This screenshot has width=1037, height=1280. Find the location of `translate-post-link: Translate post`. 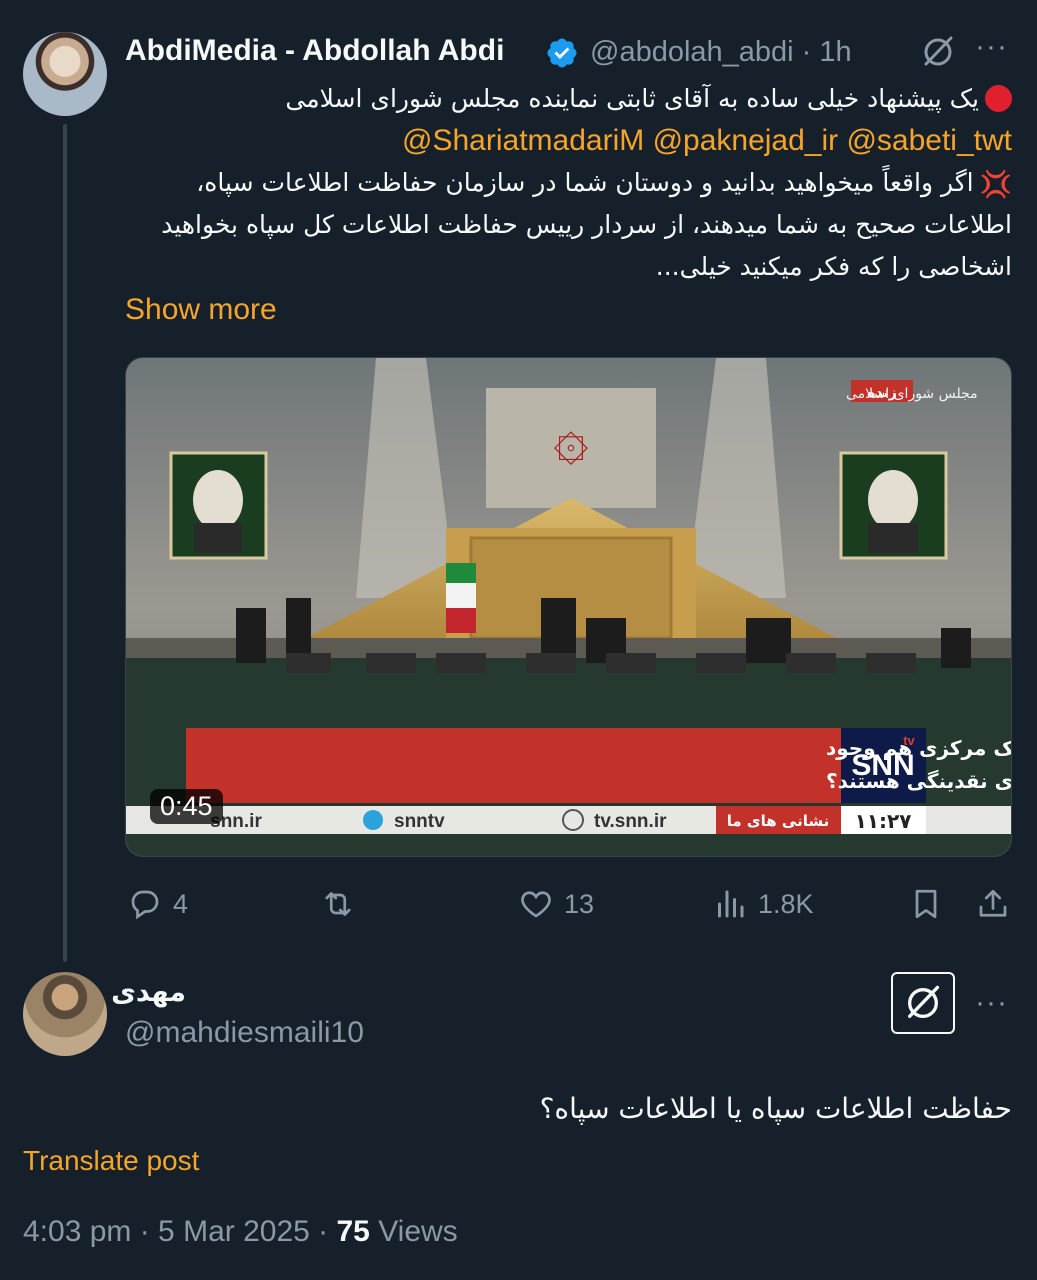

translate-post-link: Translate post is located at coordinates (111, 1161).